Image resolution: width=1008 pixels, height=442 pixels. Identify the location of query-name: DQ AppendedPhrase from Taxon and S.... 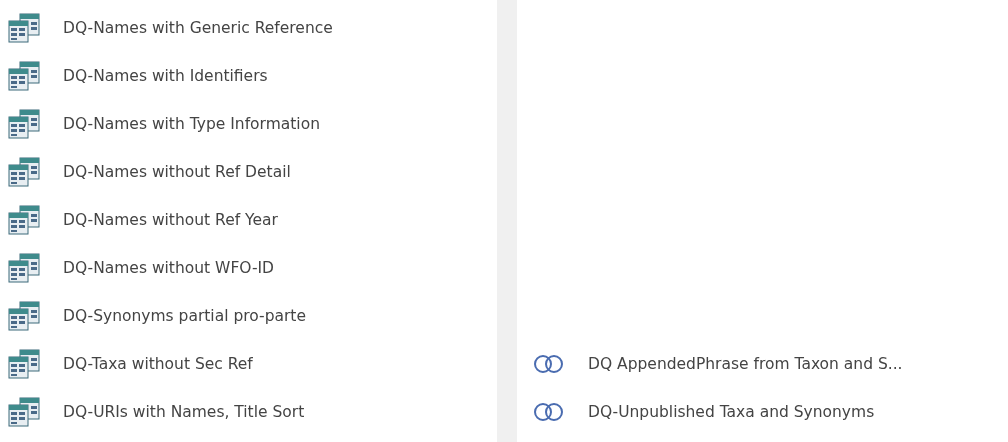
(745, 364).